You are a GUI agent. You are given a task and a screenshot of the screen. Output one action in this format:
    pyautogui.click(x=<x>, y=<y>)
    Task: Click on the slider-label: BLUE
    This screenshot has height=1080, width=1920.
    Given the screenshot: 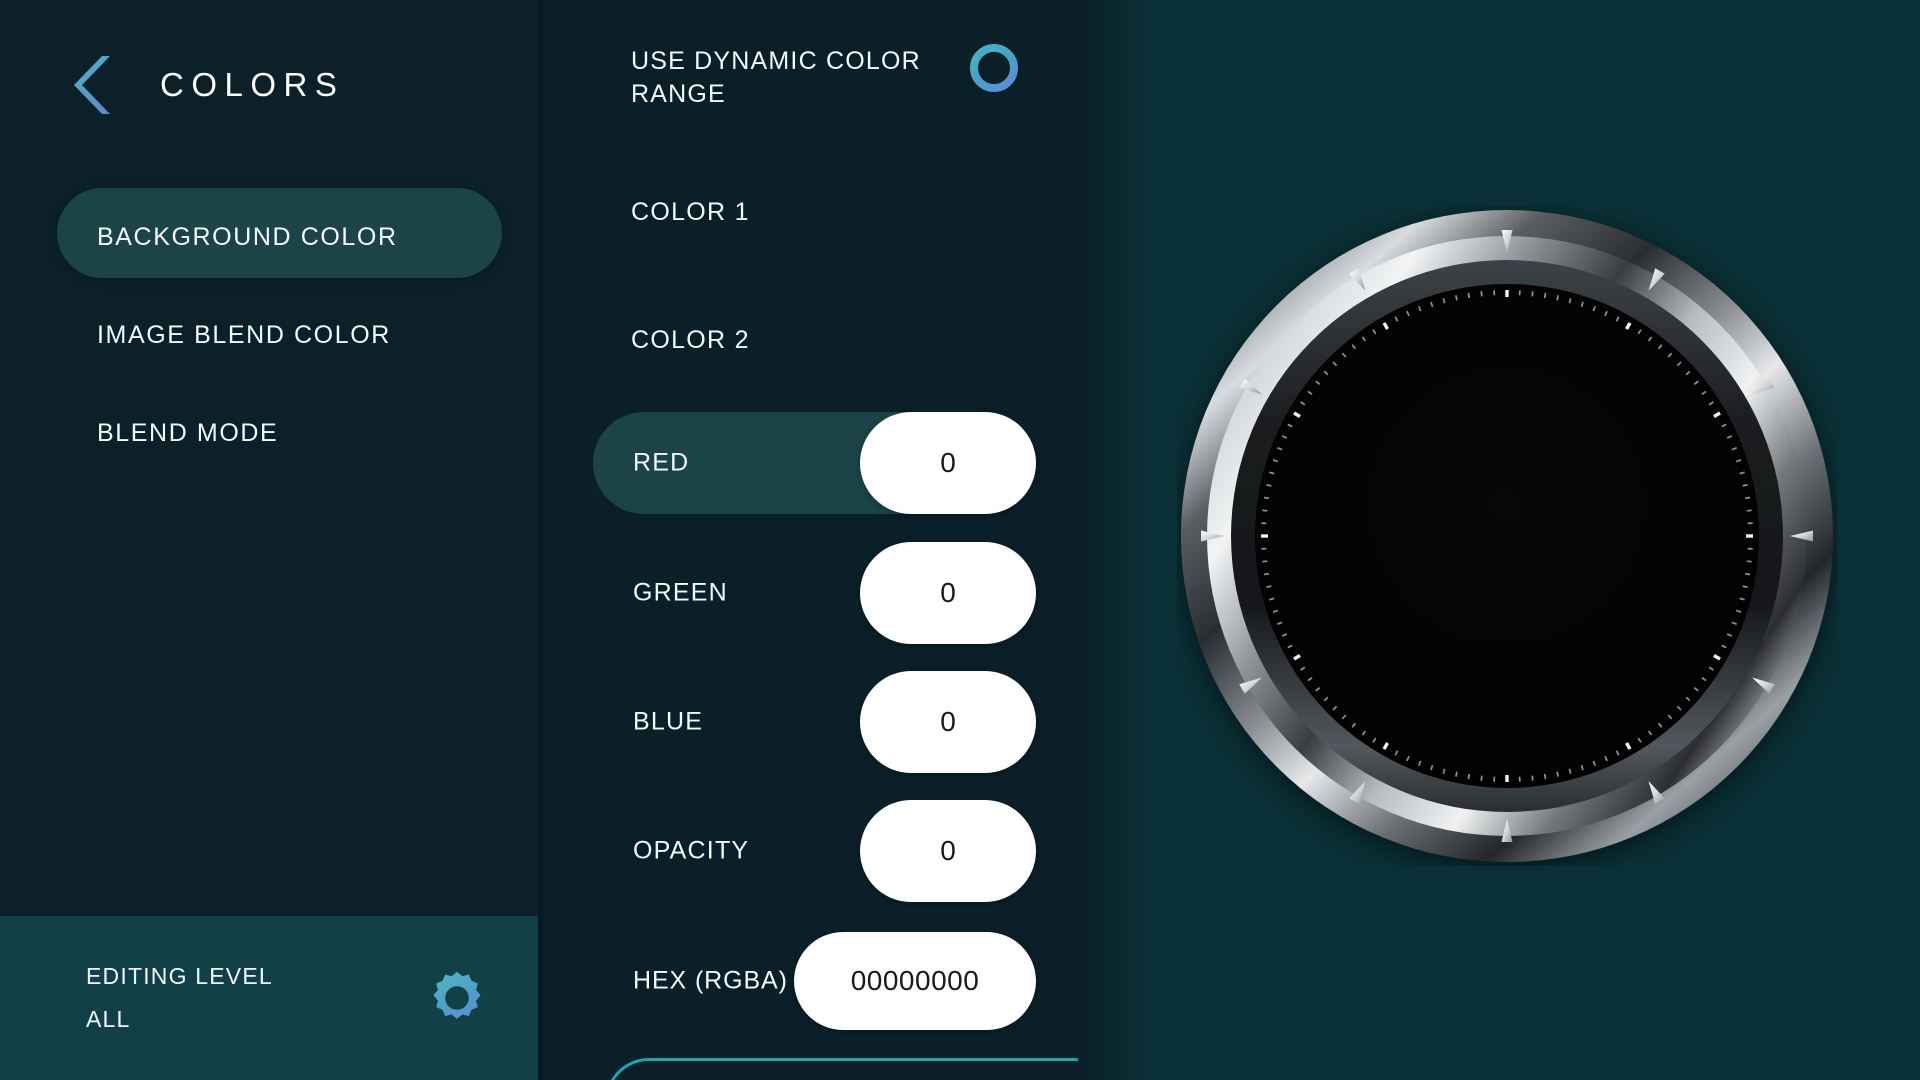 What is the action you would take?
    pyautogui.click(x=668, y=721)
    